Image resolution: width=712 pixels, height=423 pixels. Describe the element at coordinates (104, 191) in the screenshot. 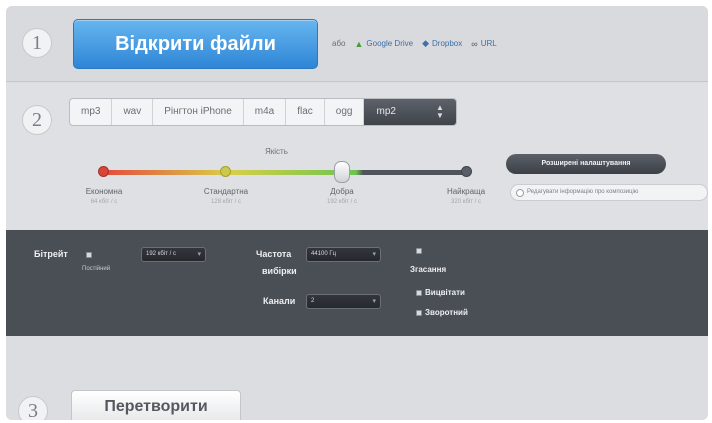

I see `quality-label-economy: Економна` at that location.